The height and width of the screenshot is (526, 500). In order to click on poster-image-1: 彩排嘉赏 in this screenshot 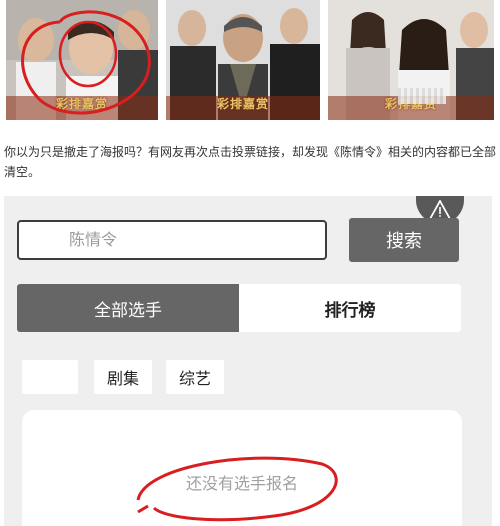, I will do `click(82, 60)`.